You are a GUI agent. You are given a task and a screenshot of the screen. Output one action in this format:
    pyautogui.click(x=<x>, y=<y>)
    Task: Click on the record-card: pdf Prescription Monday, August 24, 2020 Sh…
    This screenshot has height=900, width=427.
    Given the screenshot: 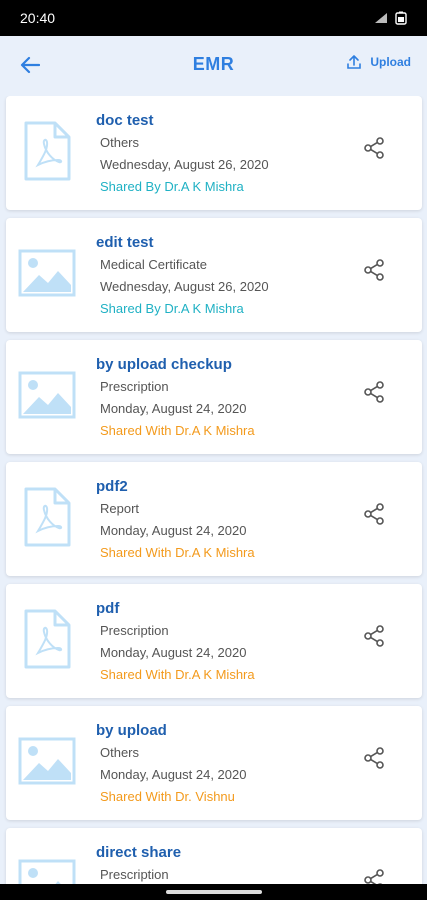 What is the action you would take?
    pyautogui.click(x=214, y=641)
    